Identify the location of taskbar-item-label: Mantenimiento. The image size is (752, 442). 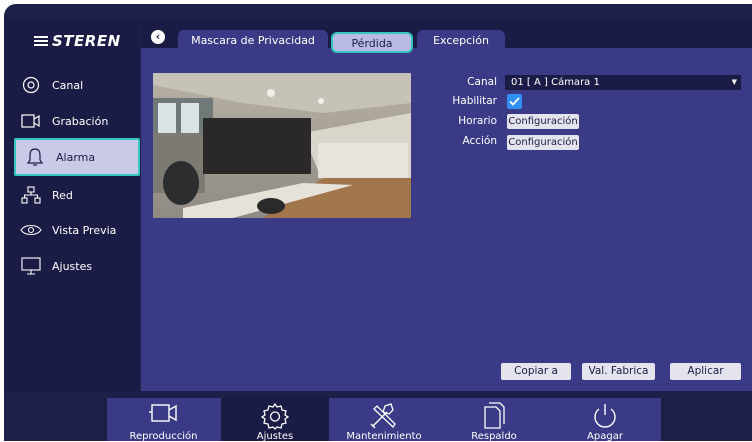
(384, 436).